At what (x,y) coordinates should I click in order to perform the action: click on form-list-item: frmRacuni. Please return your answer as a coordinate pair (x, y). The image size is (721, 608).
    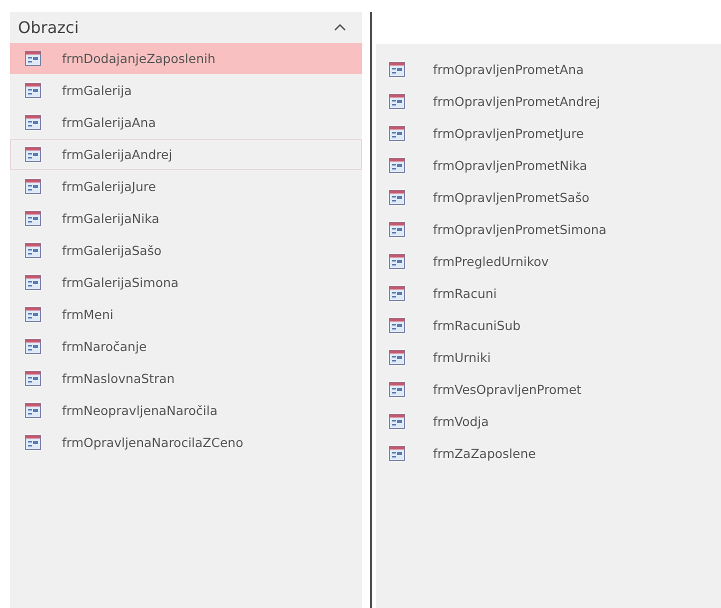
    Looking at the image, I should click on (548, 293).